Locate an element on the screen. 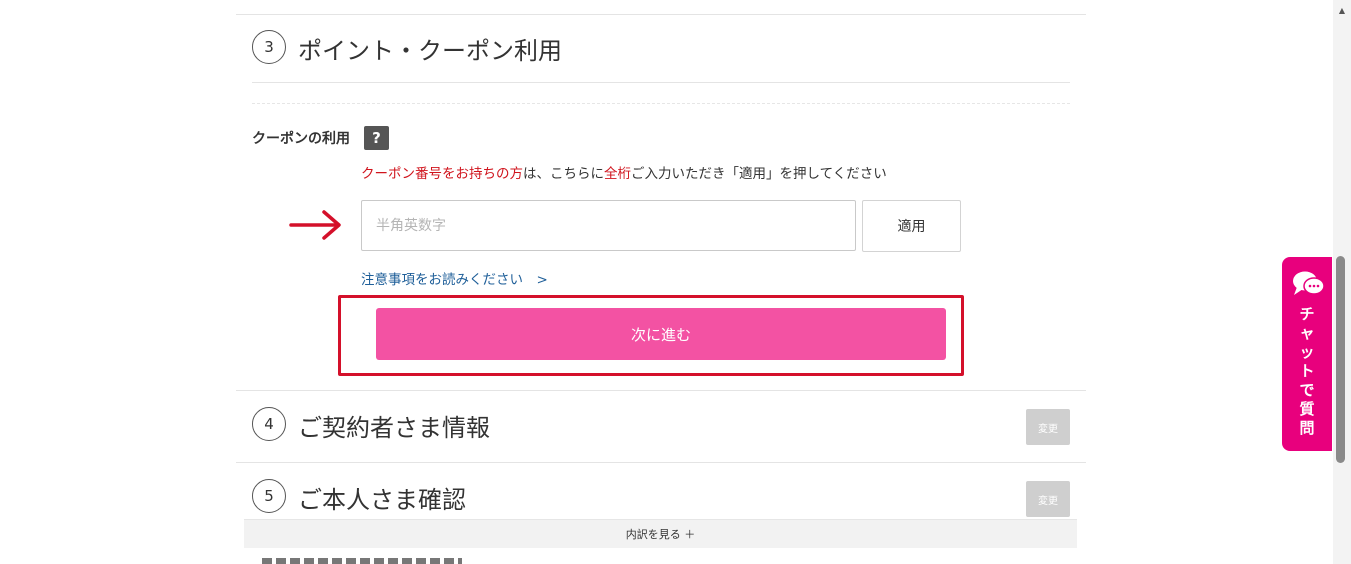 The width and height of the screenshot is (1351, 564). step-5-title: ご本人さま確認 is located at coordinates (382, 500).